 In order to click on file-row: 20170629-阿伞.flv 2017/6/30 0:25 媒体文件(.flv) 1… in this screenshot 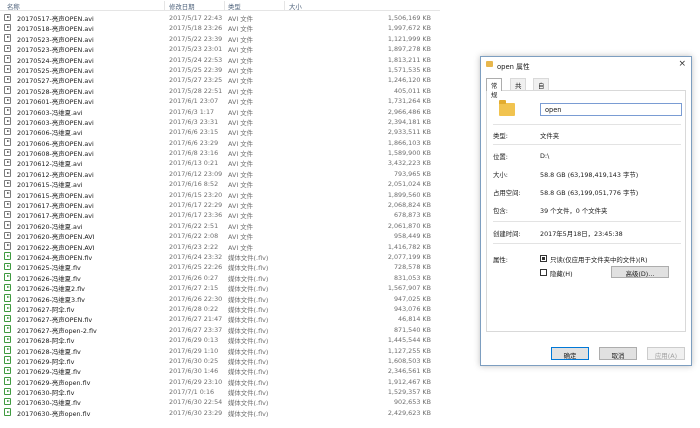, I will do `click(220, 360)`.